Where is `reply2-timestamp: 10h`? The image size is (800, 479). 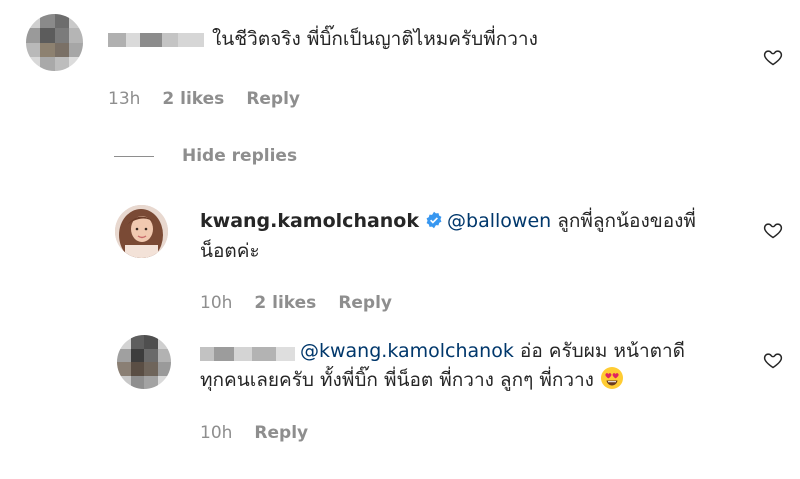
reply2-timestamp: 10h is located at coordinates (216, 433).